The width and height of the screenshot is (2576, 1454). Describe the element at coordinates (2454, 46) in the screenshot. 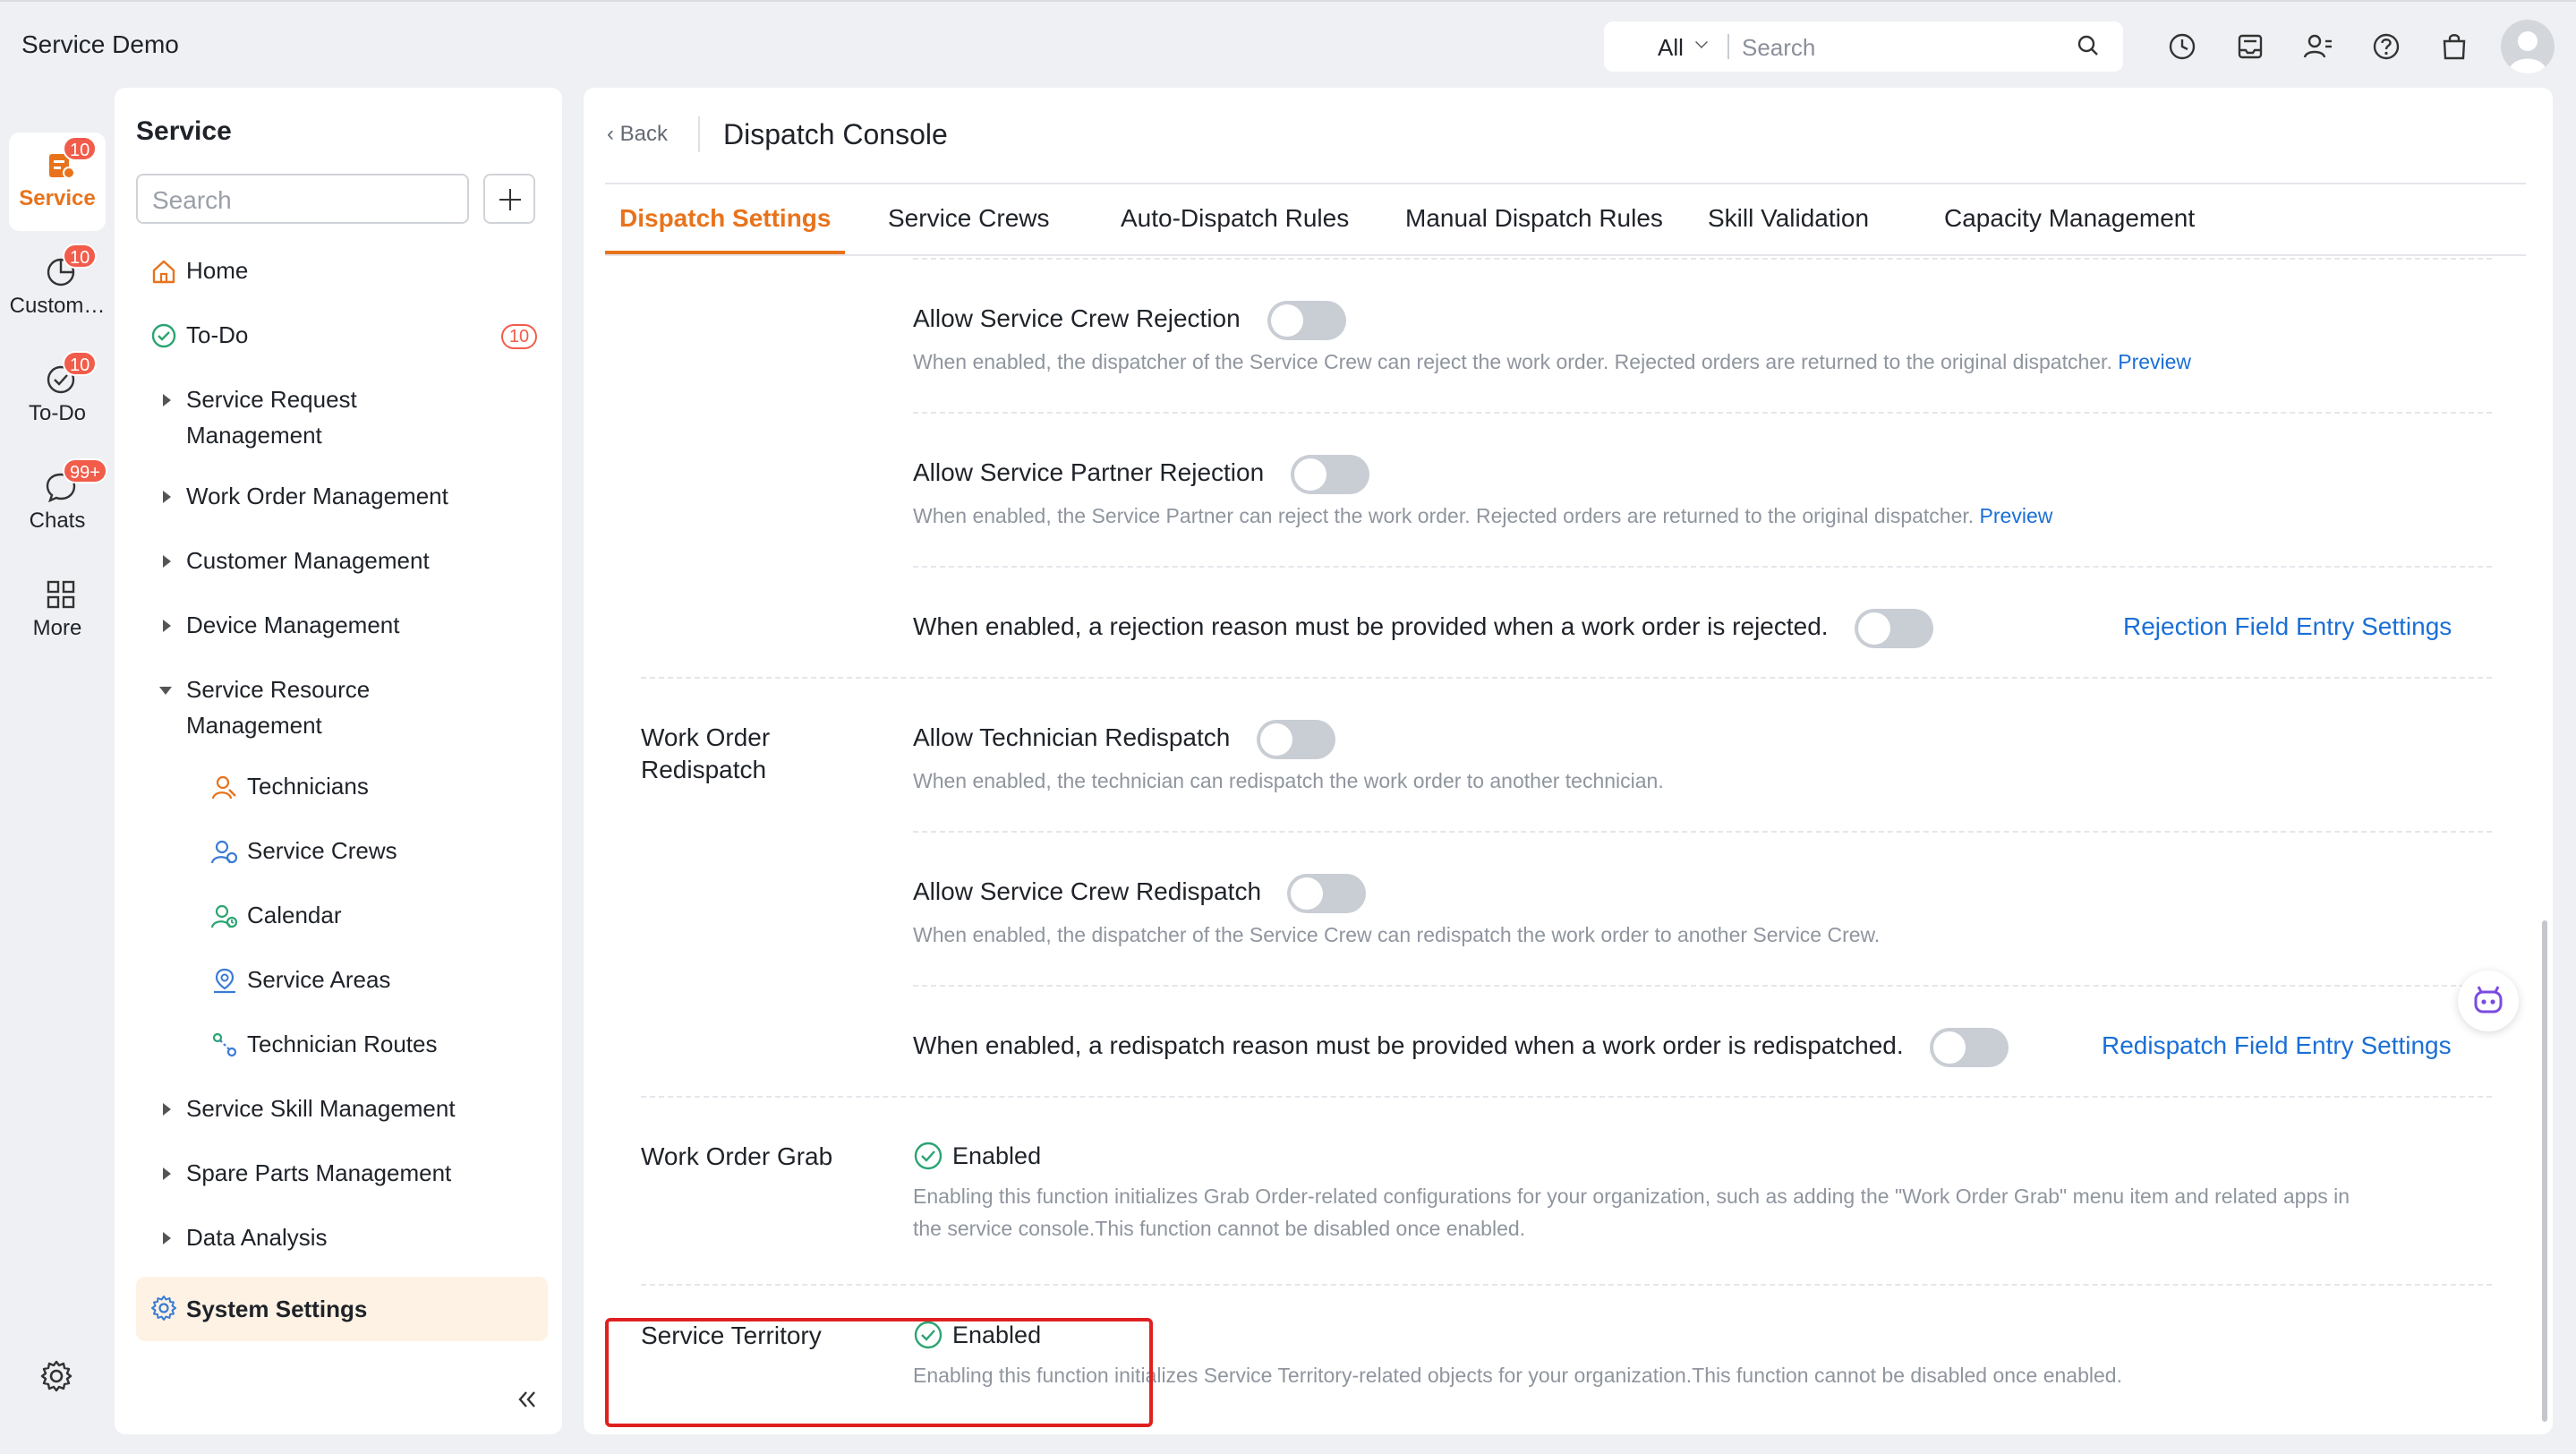

I see `shopping-bag-icon` at that location.